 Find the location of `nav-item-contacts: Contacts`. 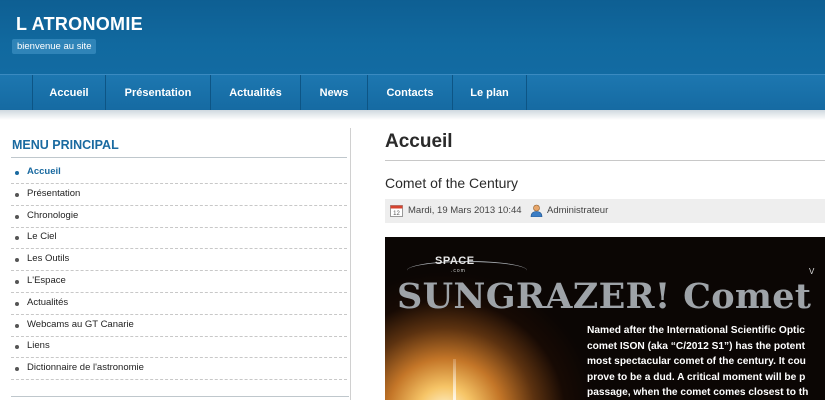

nav-item-contacts: Contacts is located at coordinates (409, 93).